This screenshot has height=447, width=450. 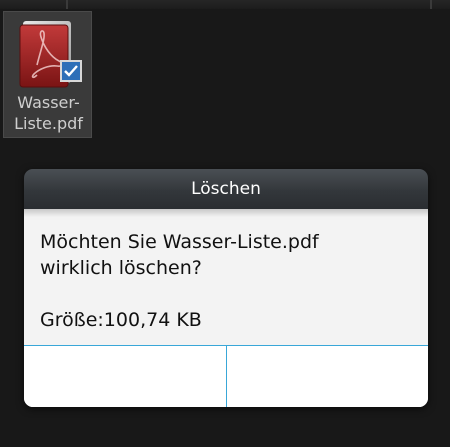 I want to click on top-toolbar-edge, so click(x=225, y=4).